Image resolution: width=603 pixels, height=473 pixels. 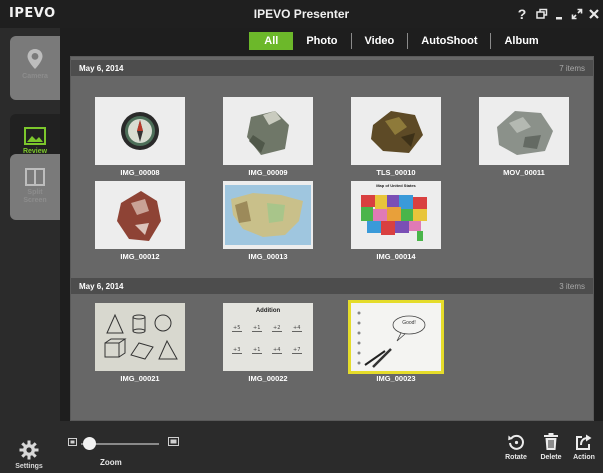 What do you see at coordinates (140, 378) in the screenshot?
I see `thumbnail-filename: IMG_00021` at bounding box center [140, 378].